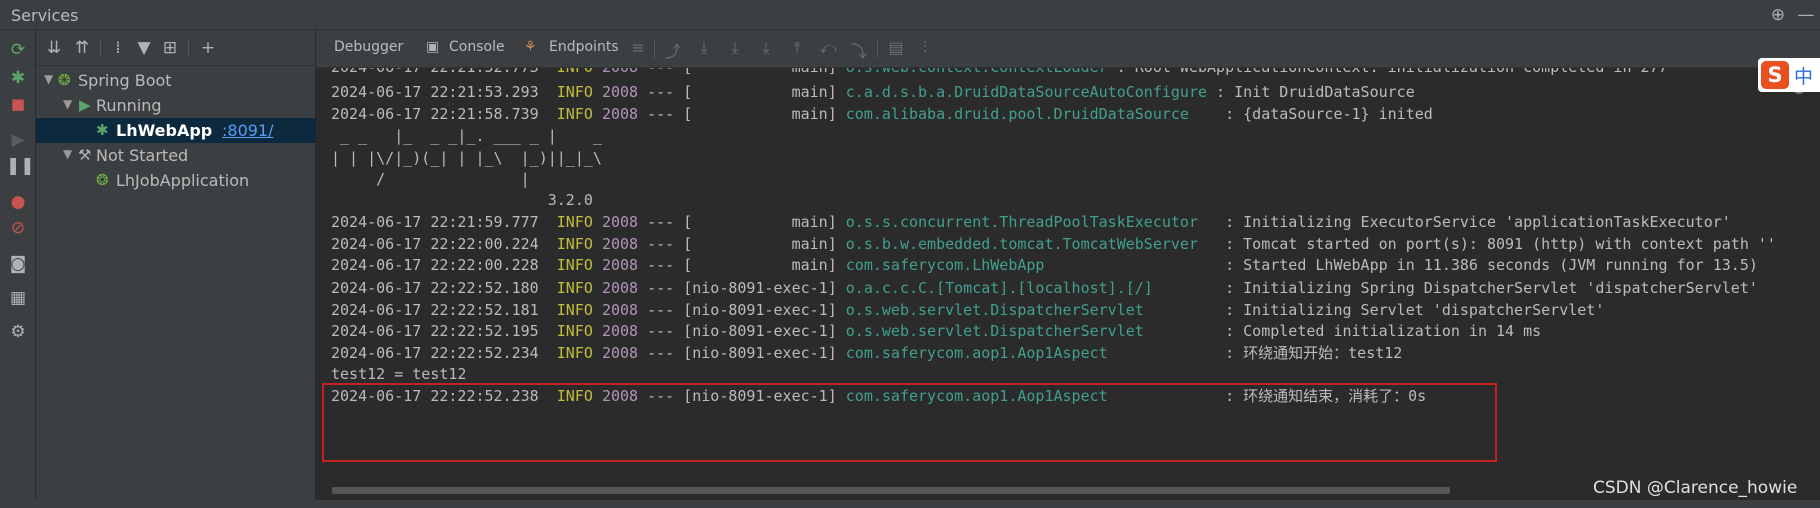  What do you see at coordinates (742, 244) in the screenshot?
I see `thread-name: --- [ main]` at bounding box center [742, 244].